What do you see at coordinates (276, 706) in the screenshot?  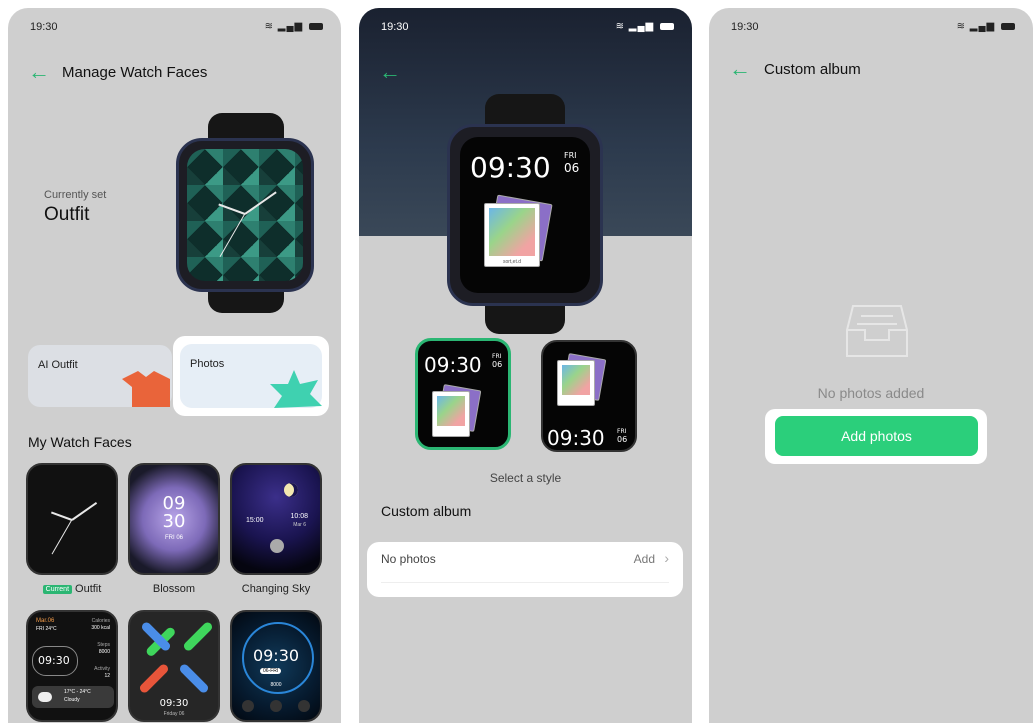 I see `tools-icon` at bounding box center [276, 706].